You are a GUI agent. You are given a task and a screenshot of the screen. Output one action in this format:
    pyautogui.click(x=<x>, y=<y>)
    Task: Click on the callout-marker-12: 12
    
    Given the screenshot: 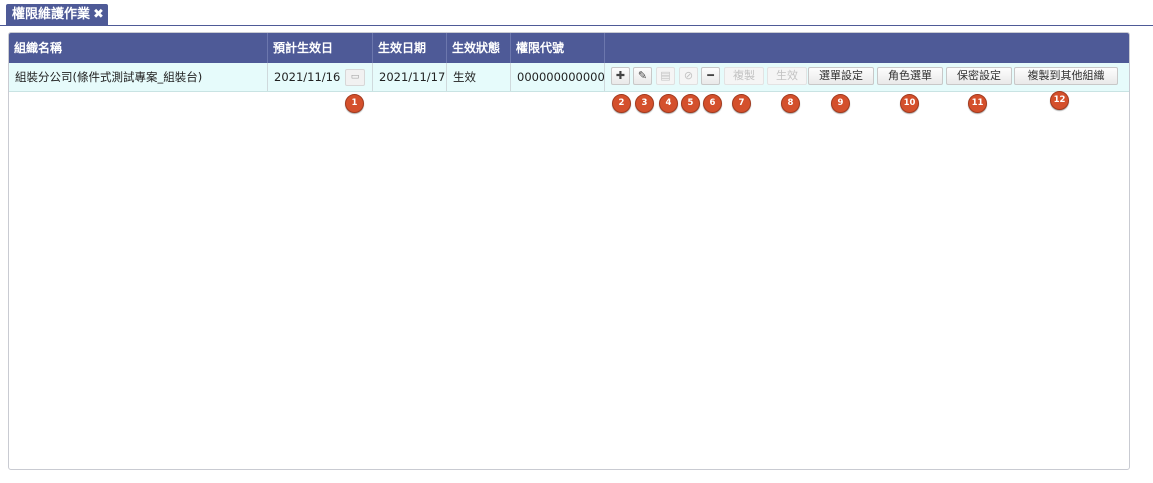 What is the action you would take?
    pyautogui.click(x=1059, y=100)
    